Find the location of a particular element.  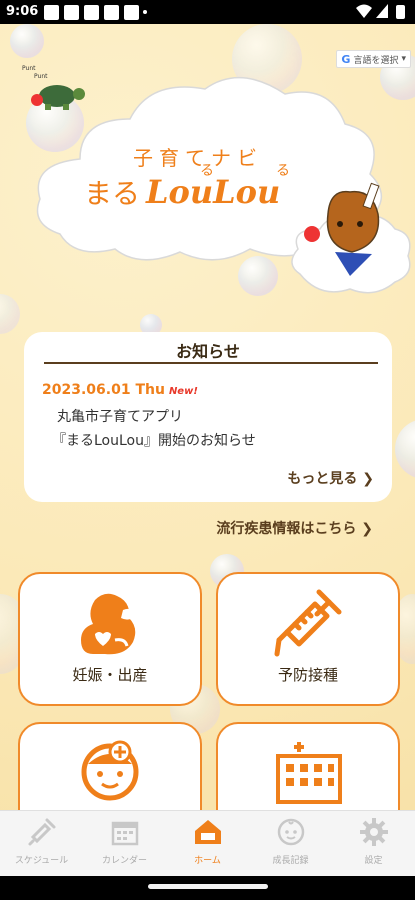

bubble-decoration is located at coordinates (405, 449).